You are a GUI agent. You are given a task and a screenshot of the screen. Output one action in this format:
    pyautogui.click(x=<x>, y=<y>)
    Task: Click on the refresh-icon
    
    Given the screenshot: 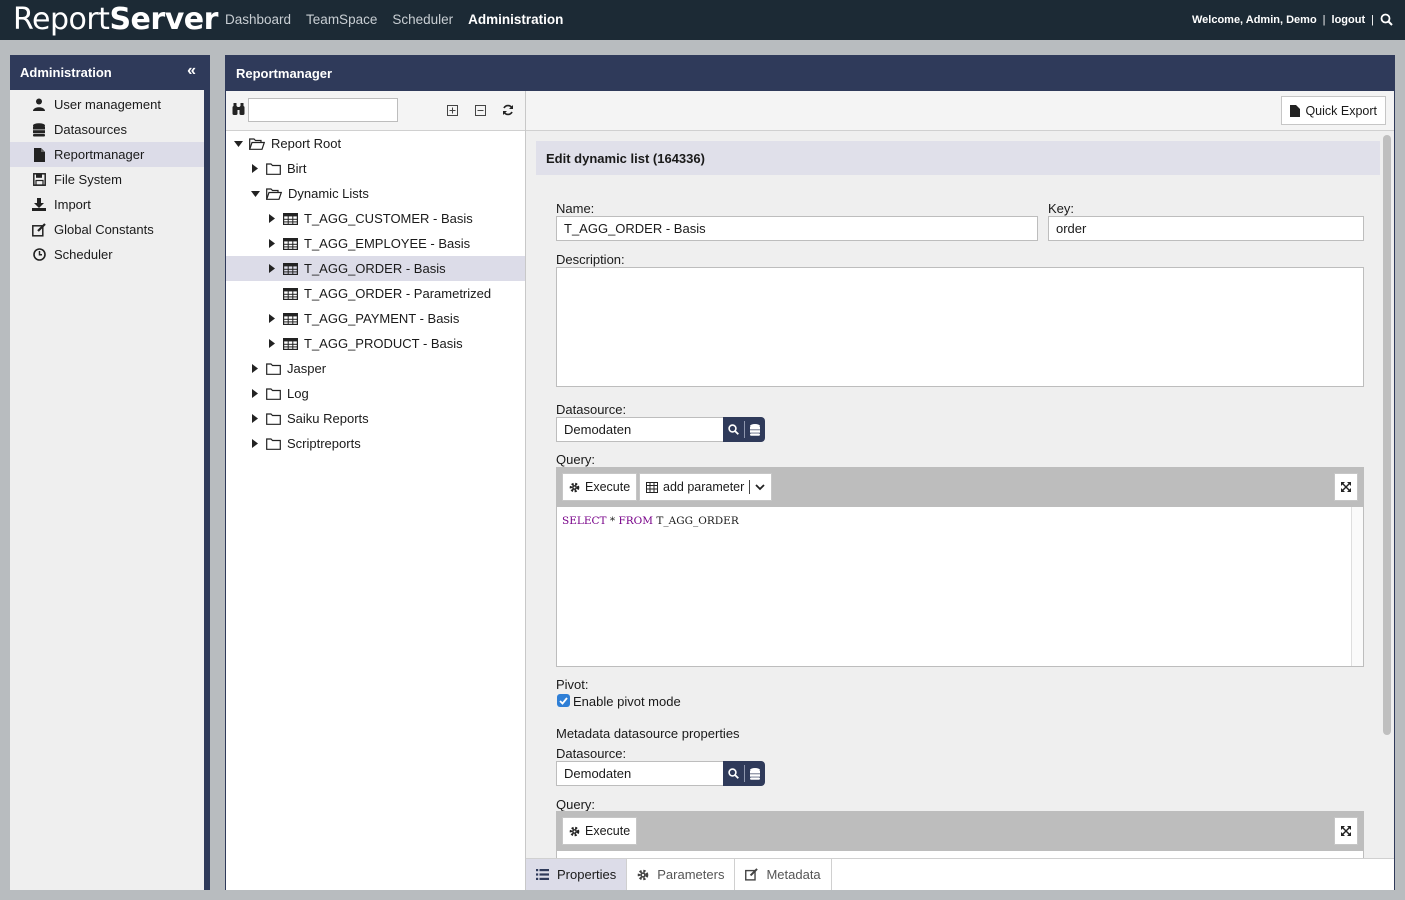 What is the action you would take?
    pyautogui.click(x=508, y=110)
    